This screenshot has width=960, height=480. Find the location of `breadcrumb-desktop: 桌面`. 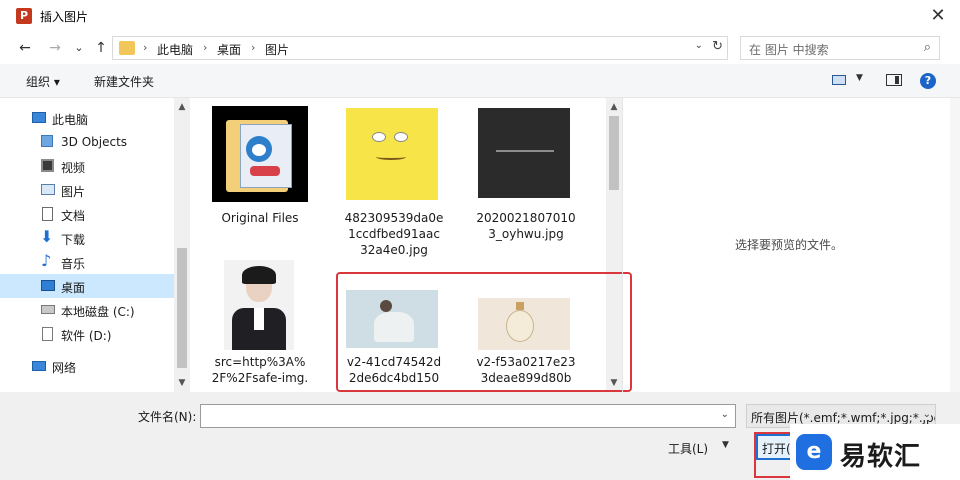

breadcrumb-desktop: 桌面 is located at coordinates (229, 49).